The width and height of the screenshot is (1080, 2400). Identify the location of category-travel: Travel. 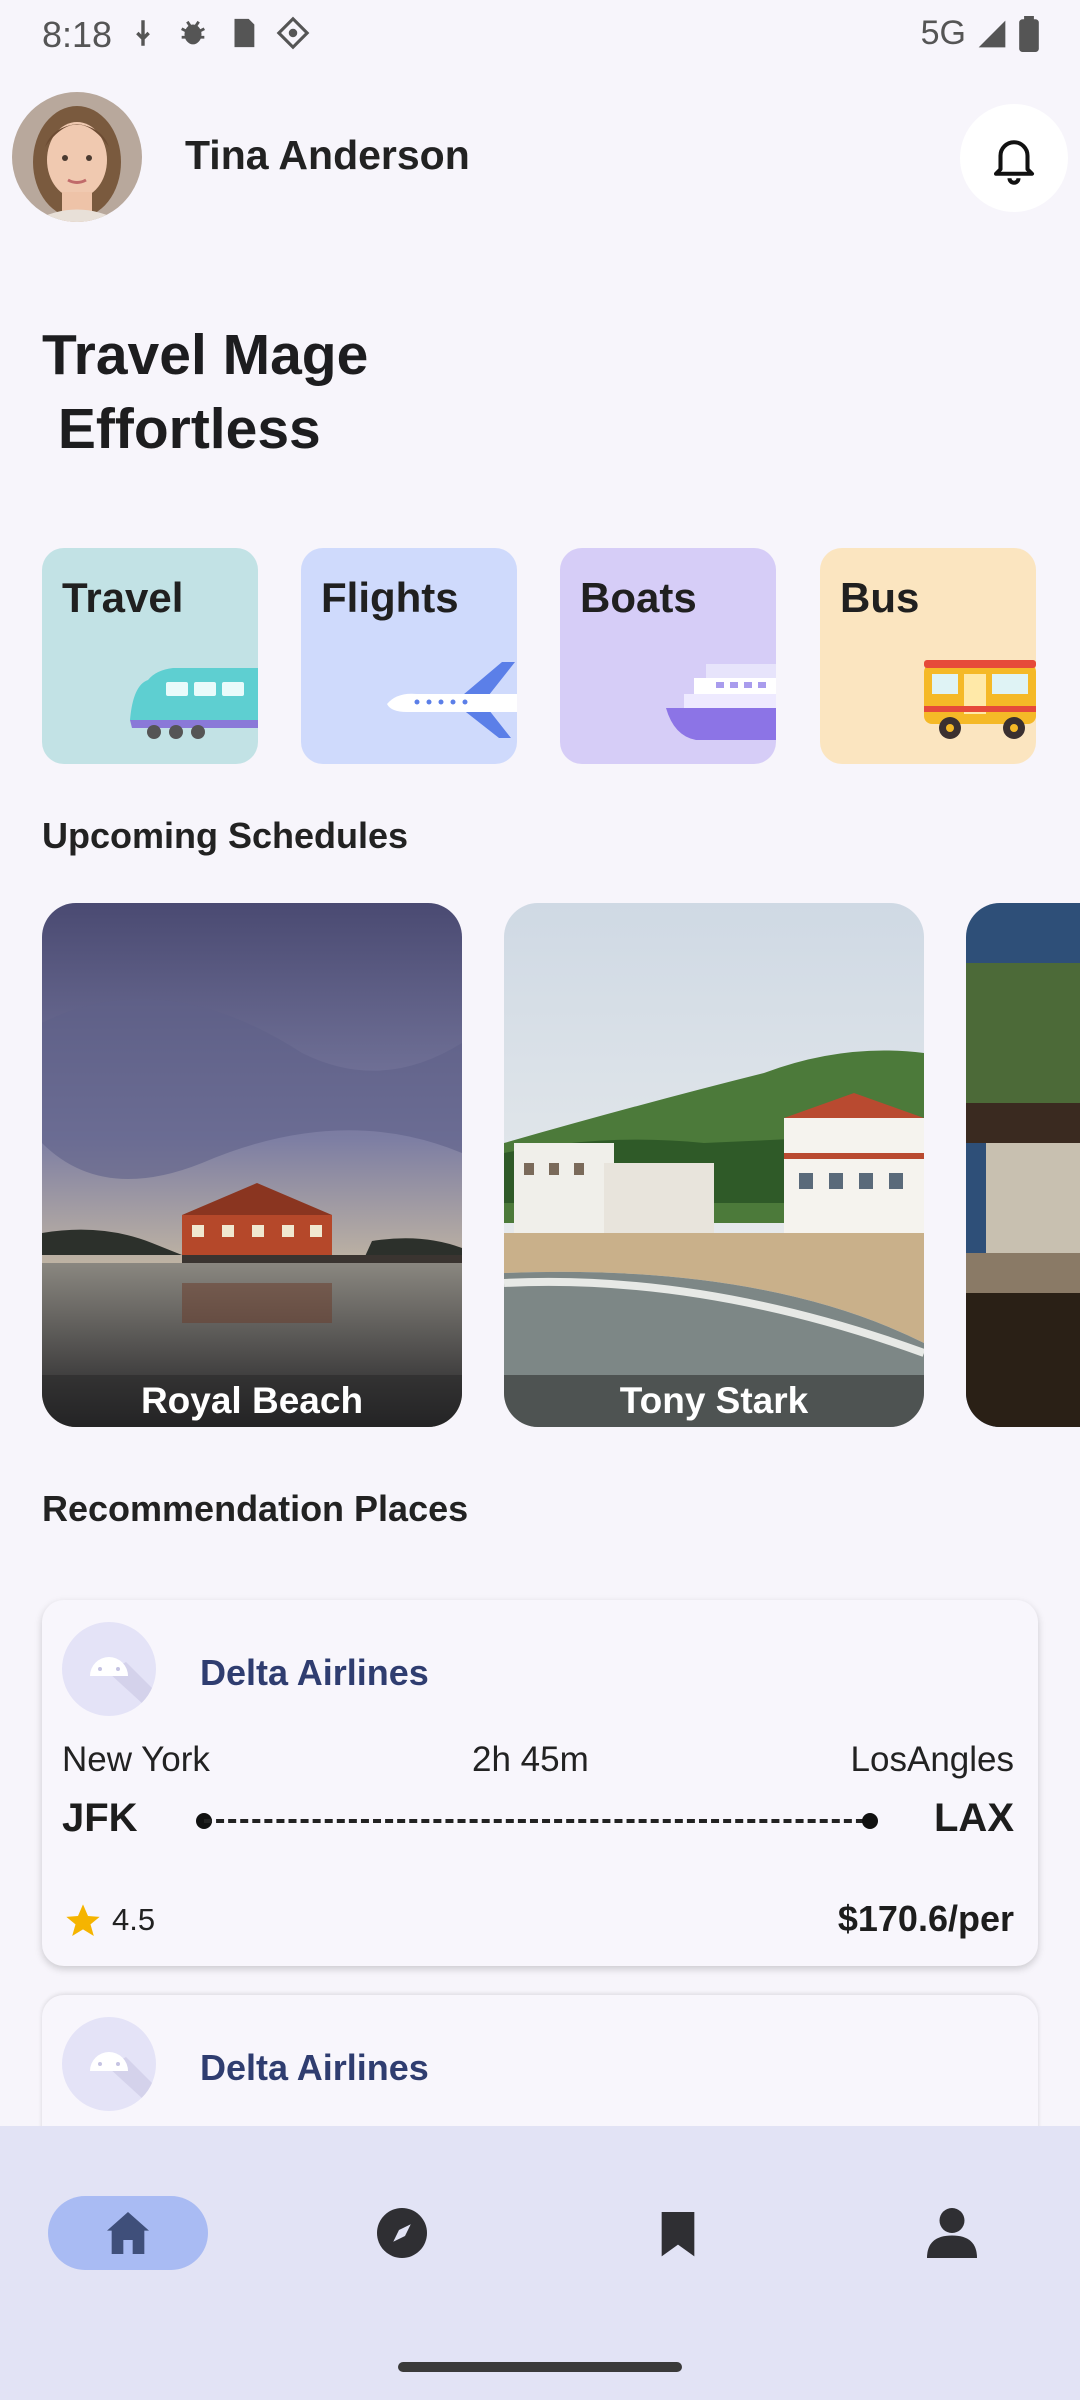
(150, 656).